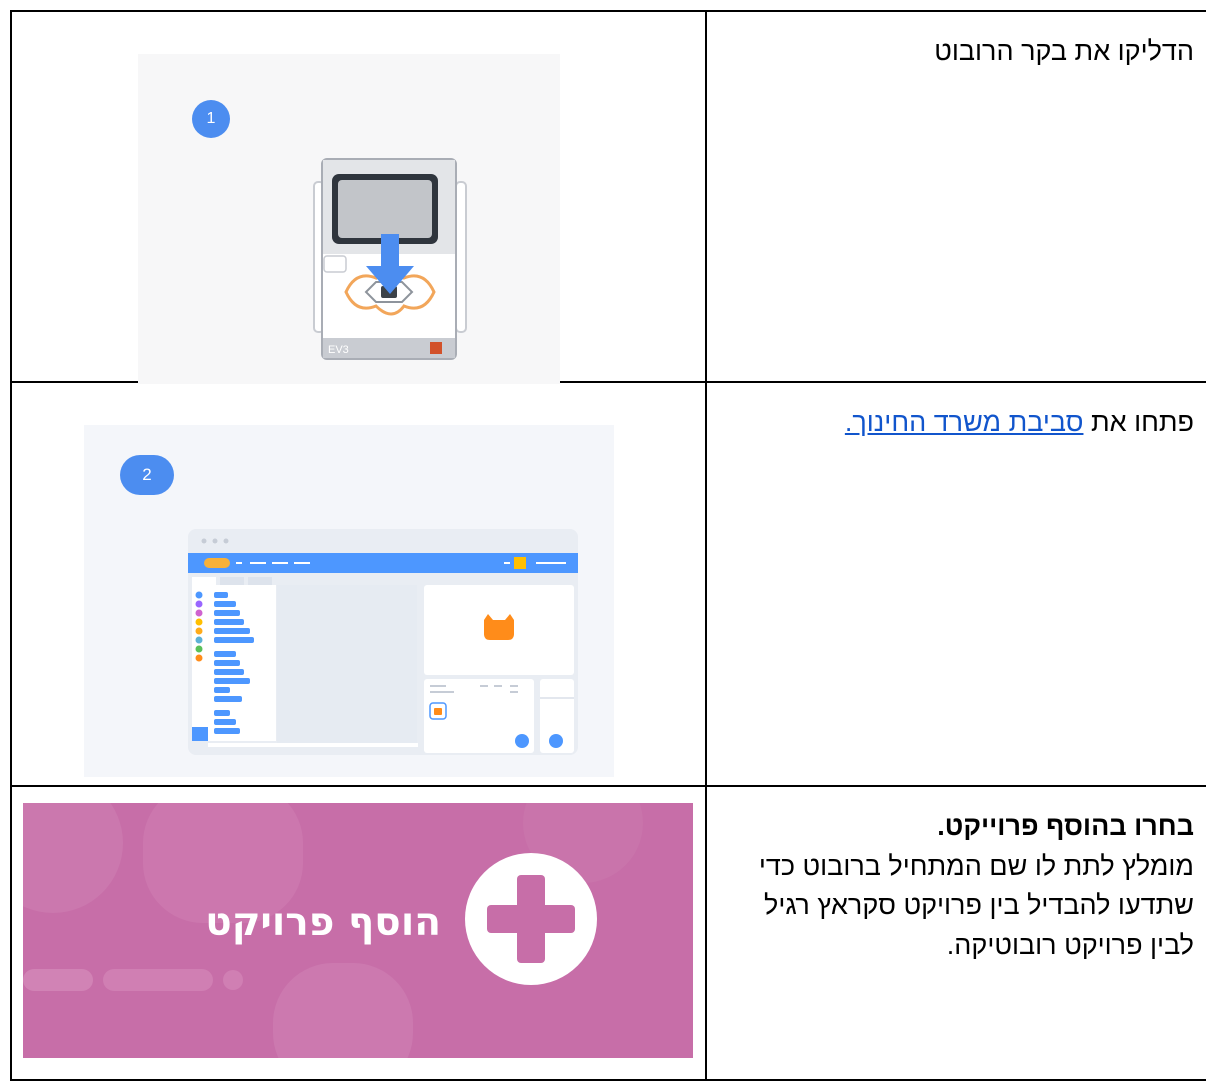 The height and width of the screenshot is (1081, 1206). What do you see at coordinates (1064, 51) in the screenshot?
I see `step-text: הדליקו את בקר הרובוט` at bounding box center [1064, 51].